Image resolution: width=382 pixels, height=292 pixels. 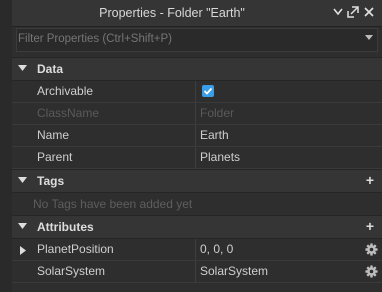 What do you see at coordinates (65, 227) in the screenshot?
I see `section-label: Attributes` at bounding box center [65, 227].